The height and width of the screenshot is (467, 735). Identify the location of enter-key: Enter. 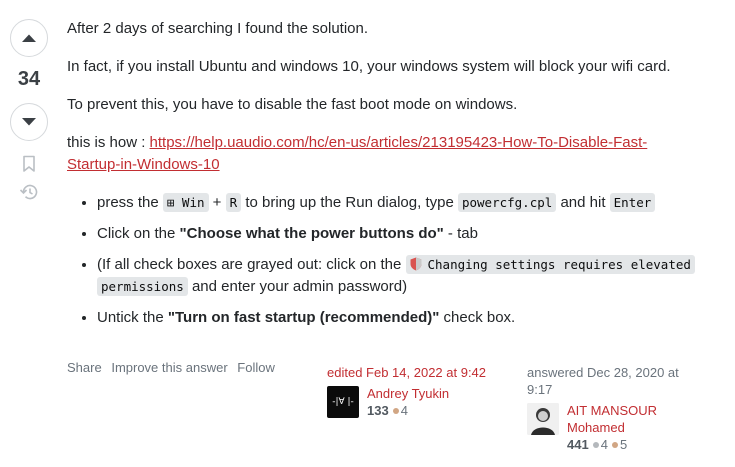
(632, 202).